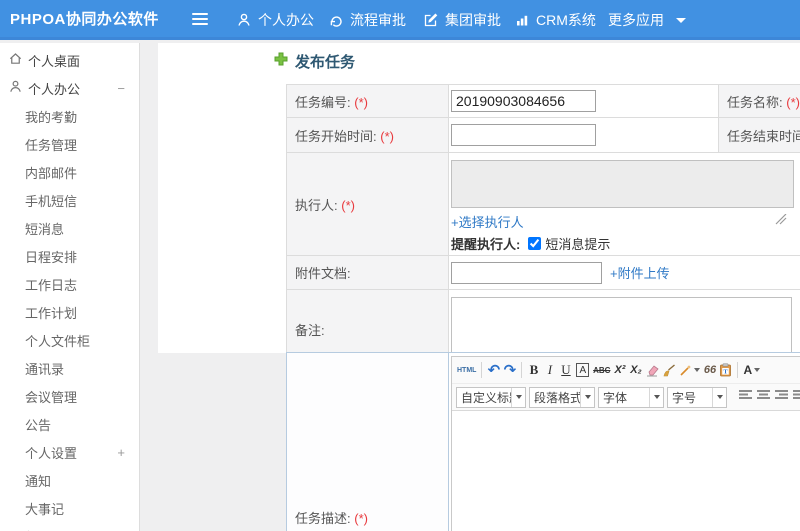  I want to click on sidebar-item-file-cabinet: 个人文件柜, so click(69, 340).